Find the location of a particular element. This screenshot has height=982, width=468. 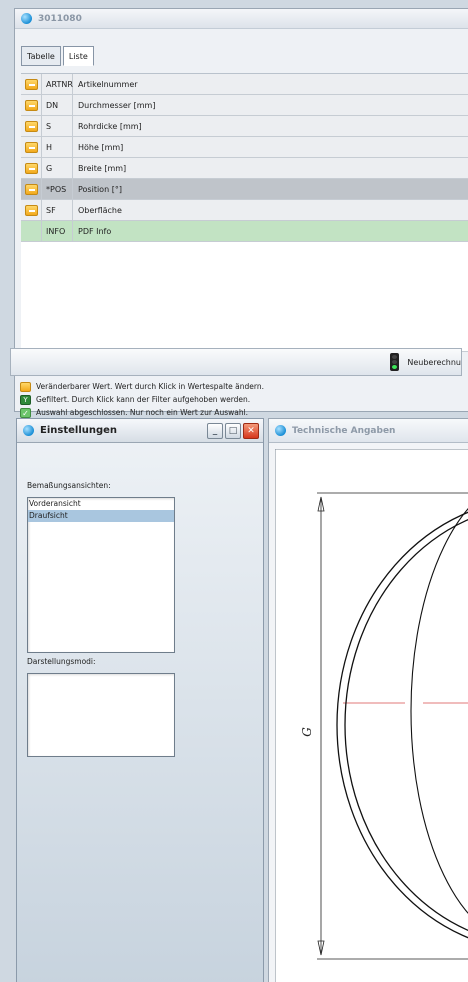

row-code: DN is located at coordinates (57, 105).